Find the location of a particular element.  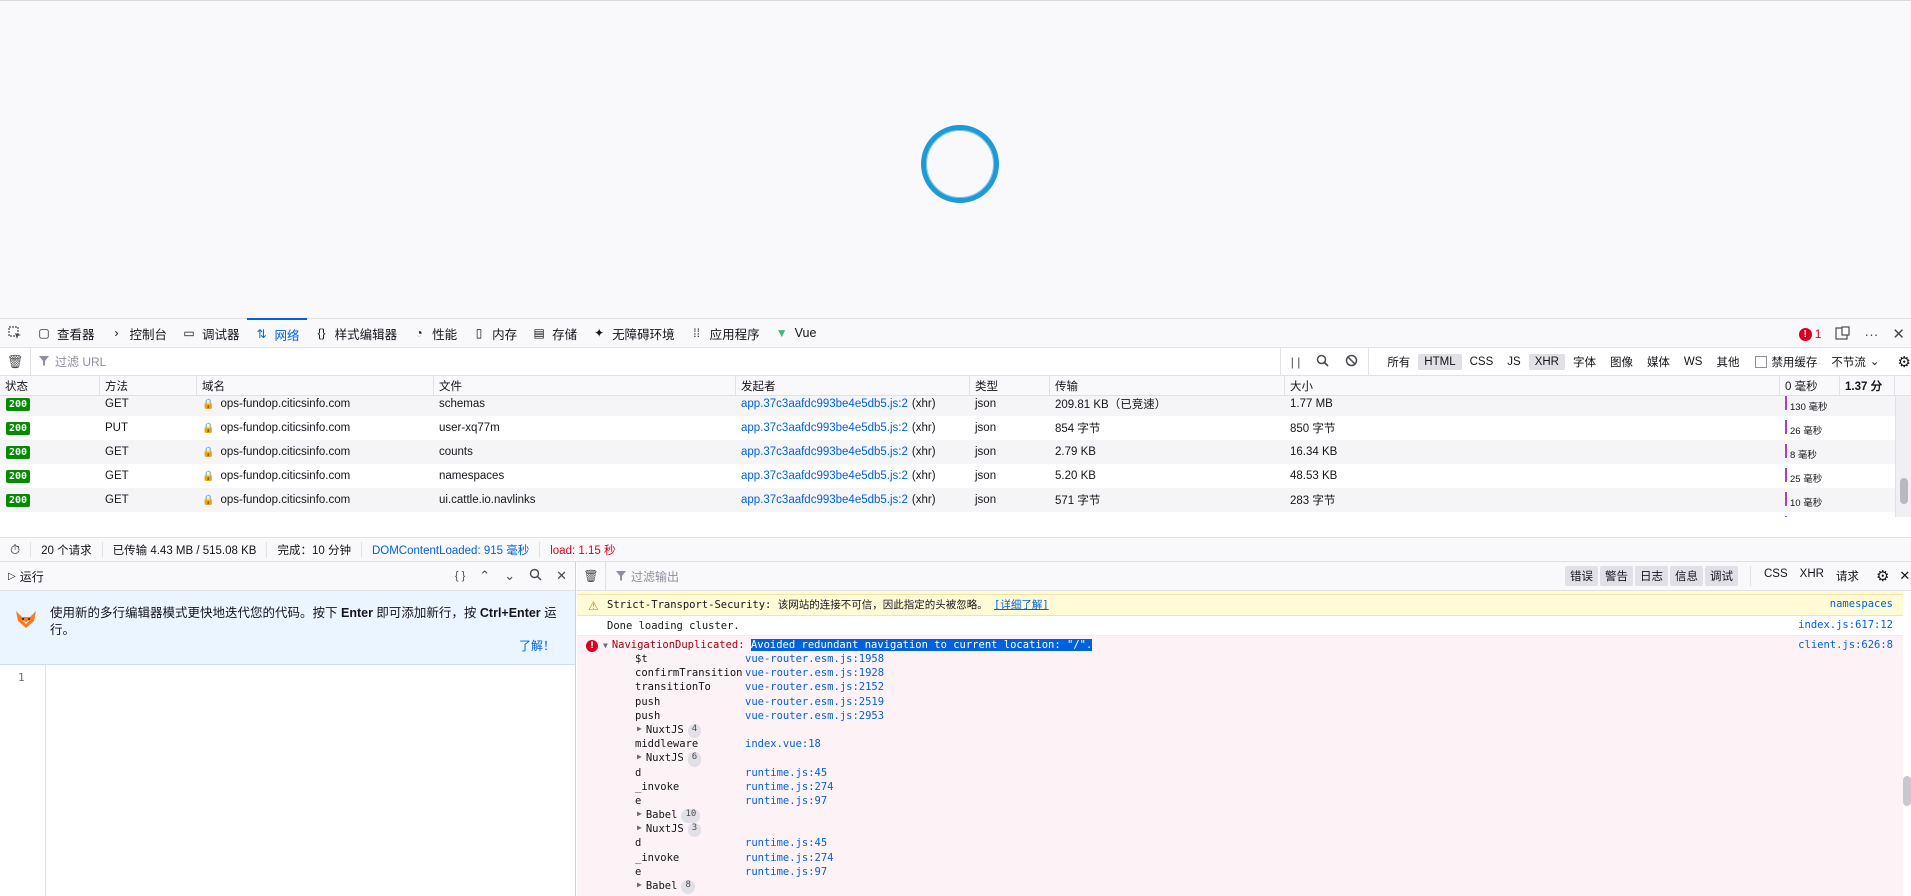

got-it-link: 了解！ is located at coordinates (537, 646).